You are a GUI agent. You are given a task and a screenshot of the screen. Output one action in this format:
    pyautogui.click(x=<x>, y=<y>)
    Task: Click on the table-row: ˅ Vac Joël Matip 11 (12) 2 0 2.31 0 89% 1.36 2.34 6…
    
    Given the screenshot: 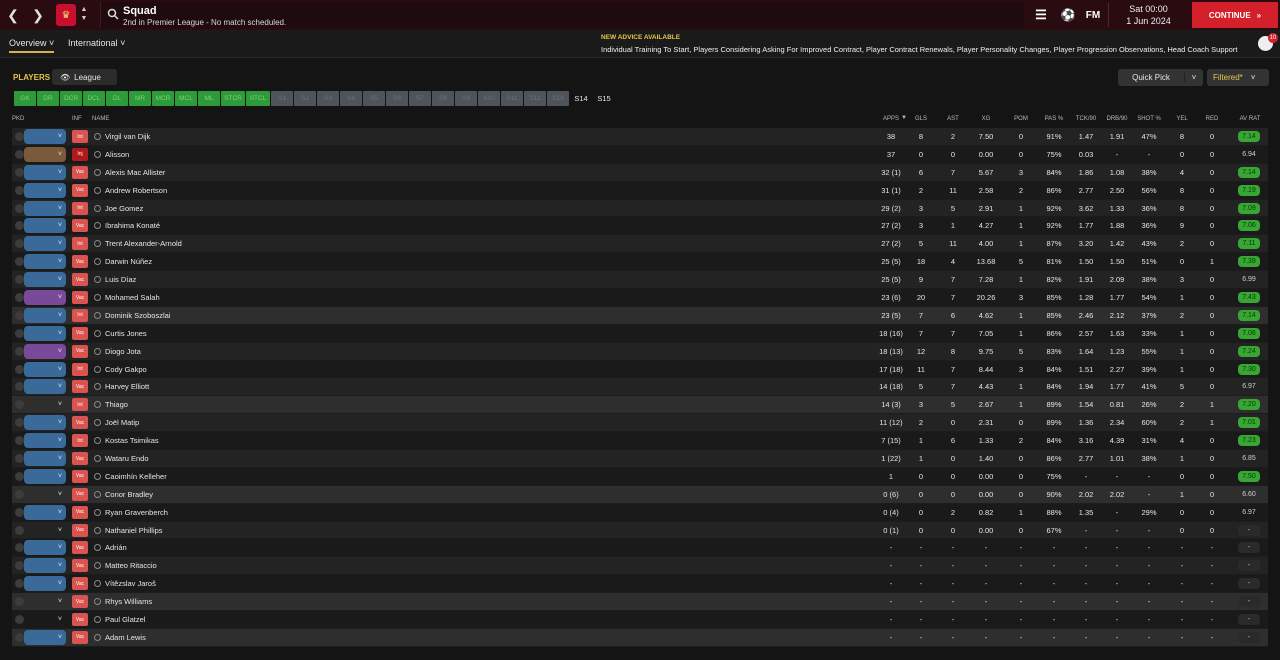 What is the action you would take?
    pyautogui.click(x=640, y=423)
    